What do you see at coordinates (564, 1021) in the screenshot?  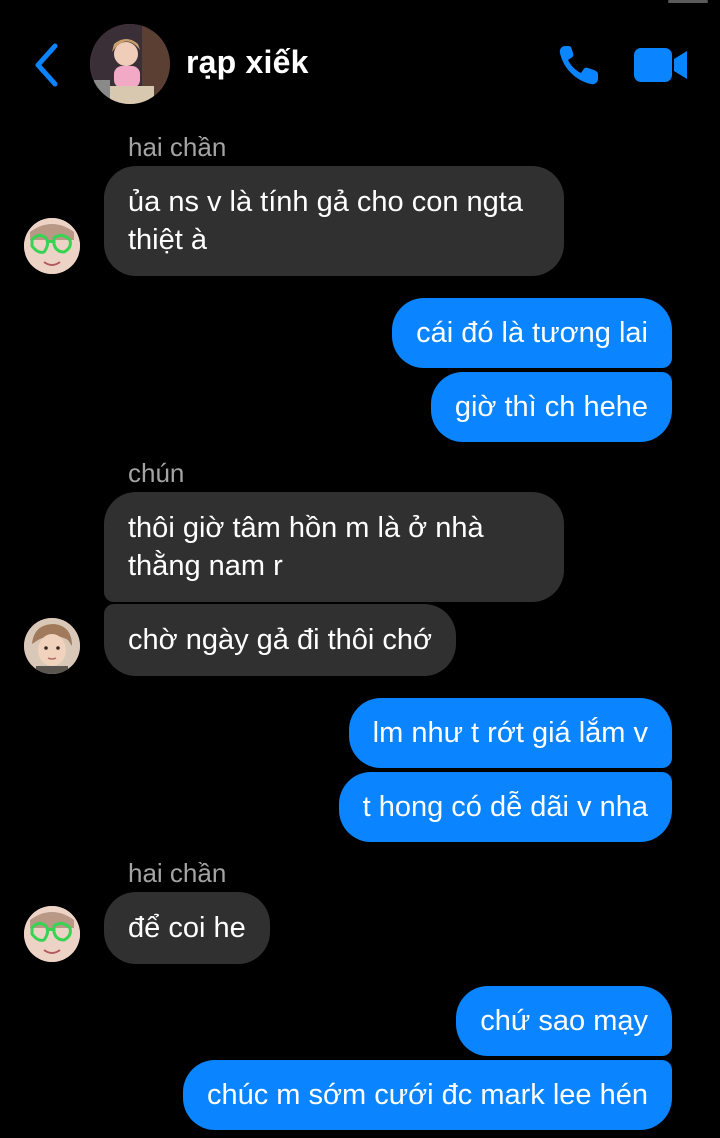 I see `outgoing-message: chứ sao mạy` at bounding box center [564, 1021].